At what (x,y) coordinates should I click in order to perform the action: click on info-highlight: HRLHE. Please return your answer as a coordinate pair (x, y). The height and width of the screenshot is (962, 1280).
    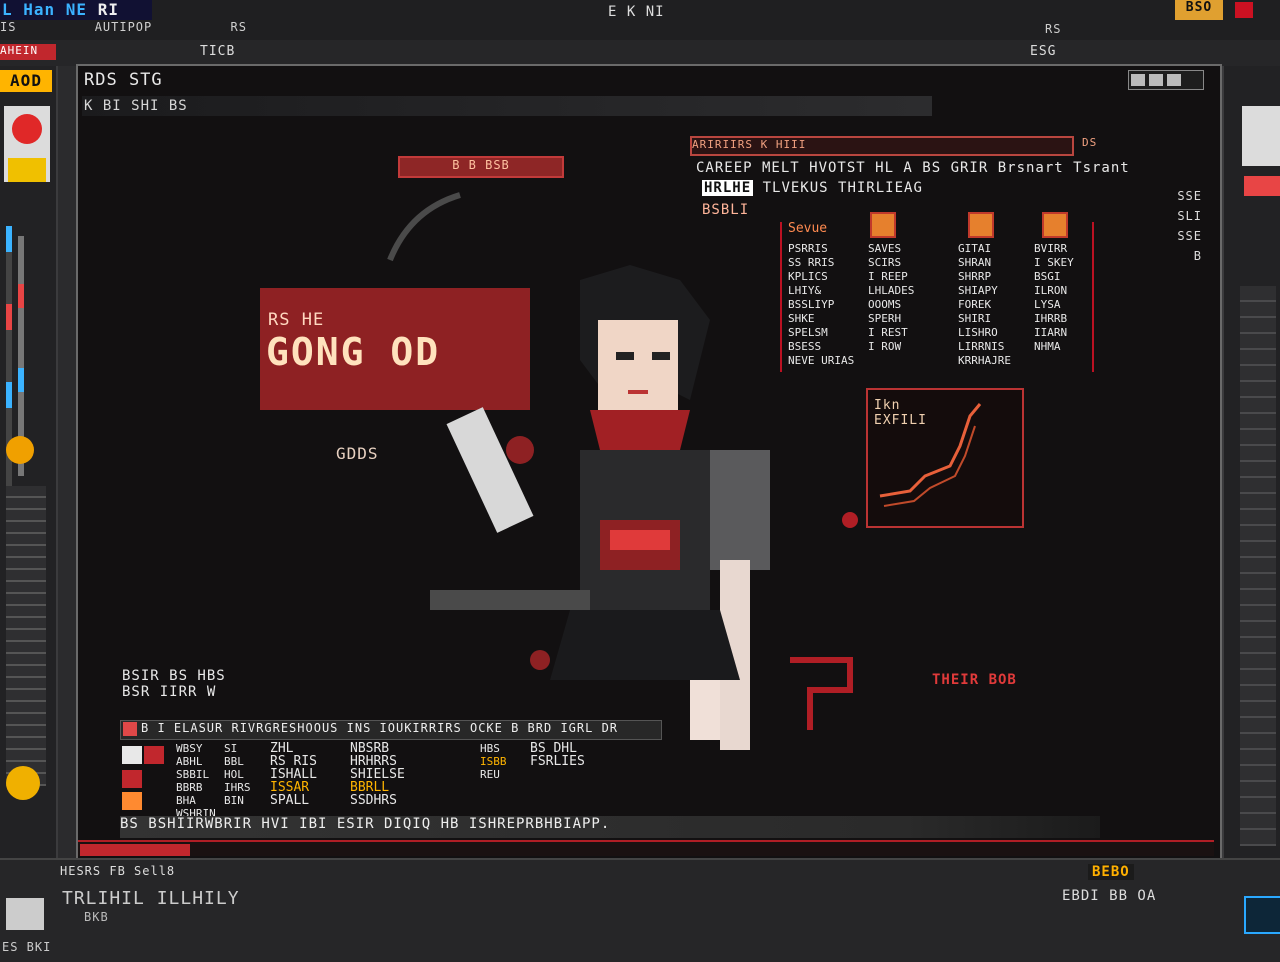
    Looking at the image, I should click on (728, 188).